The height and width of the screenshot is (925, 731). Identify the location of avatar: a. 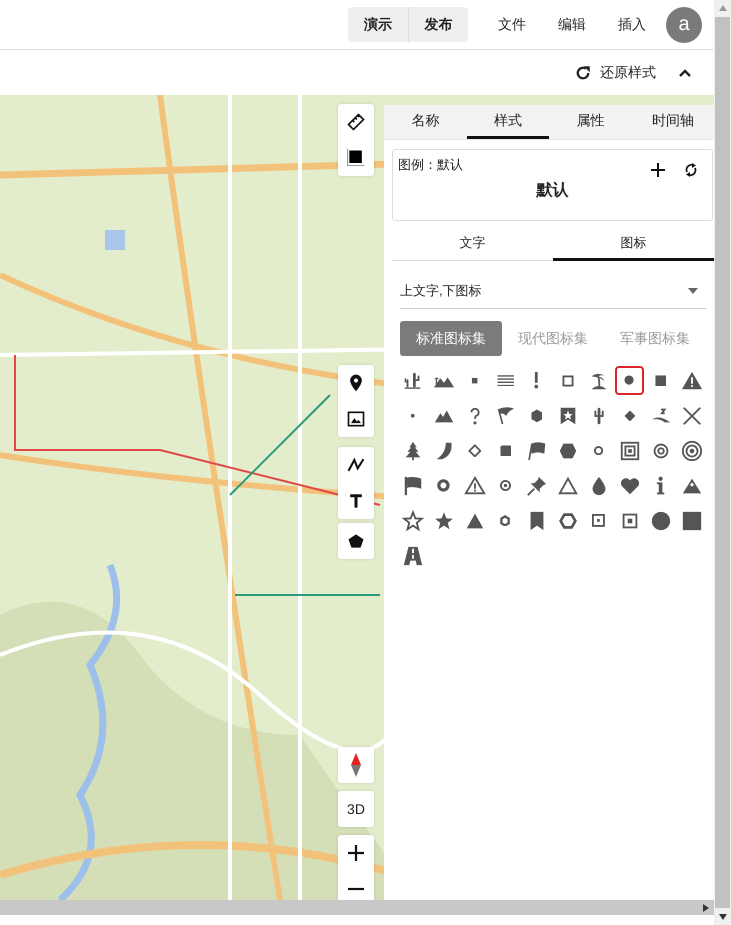
(684, 24).